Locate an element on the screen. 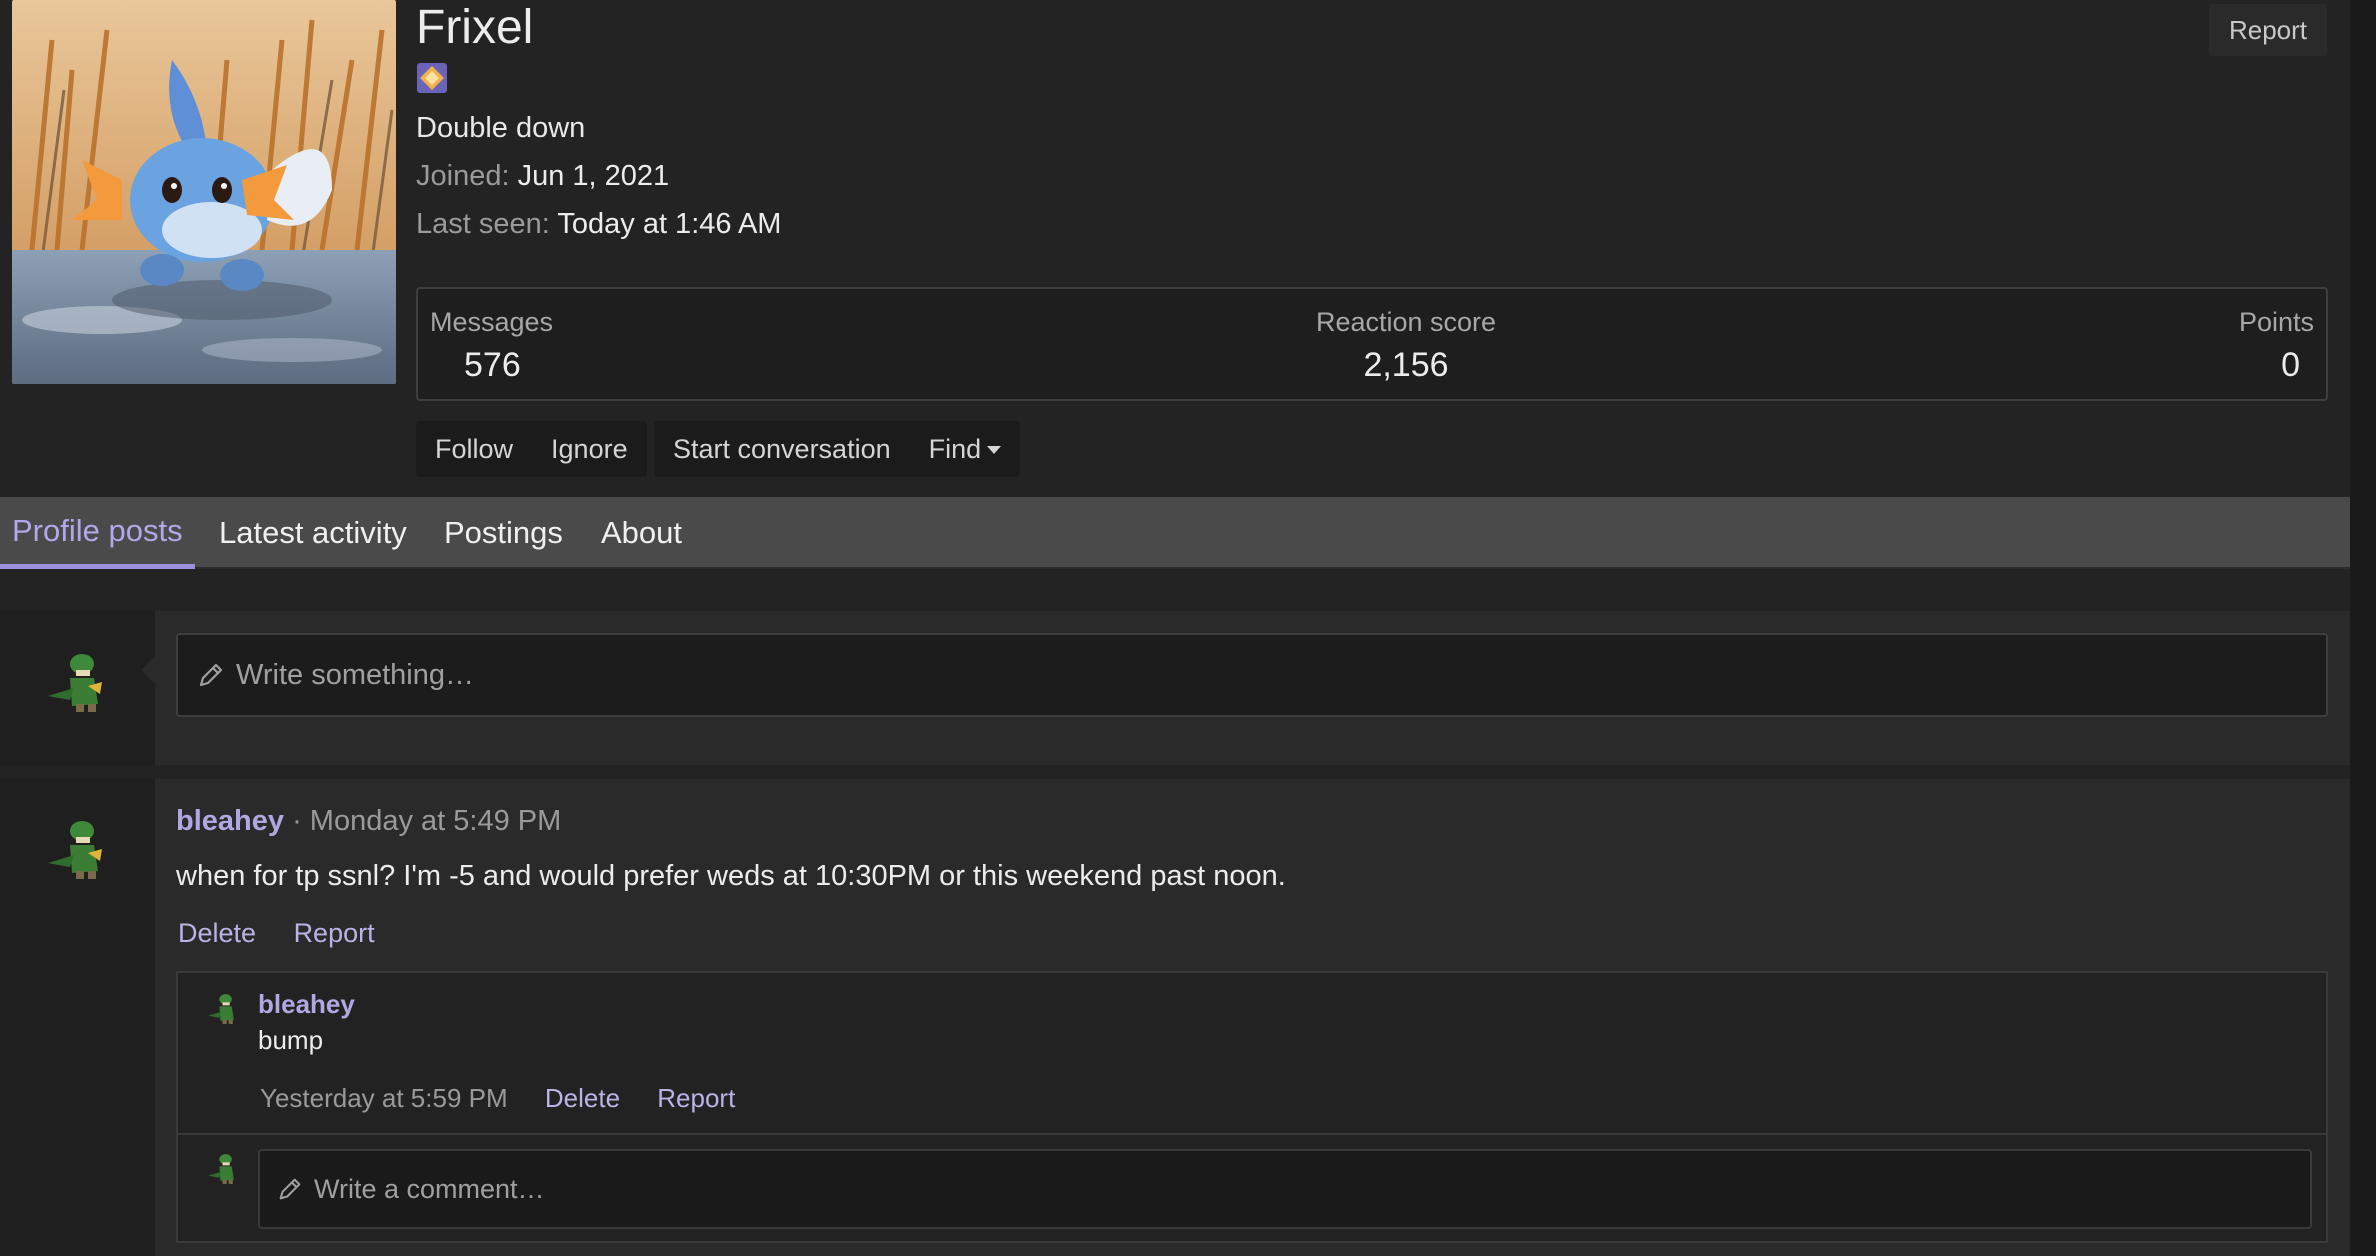  diamond-badge-icon is located at coordinates (432, 78).